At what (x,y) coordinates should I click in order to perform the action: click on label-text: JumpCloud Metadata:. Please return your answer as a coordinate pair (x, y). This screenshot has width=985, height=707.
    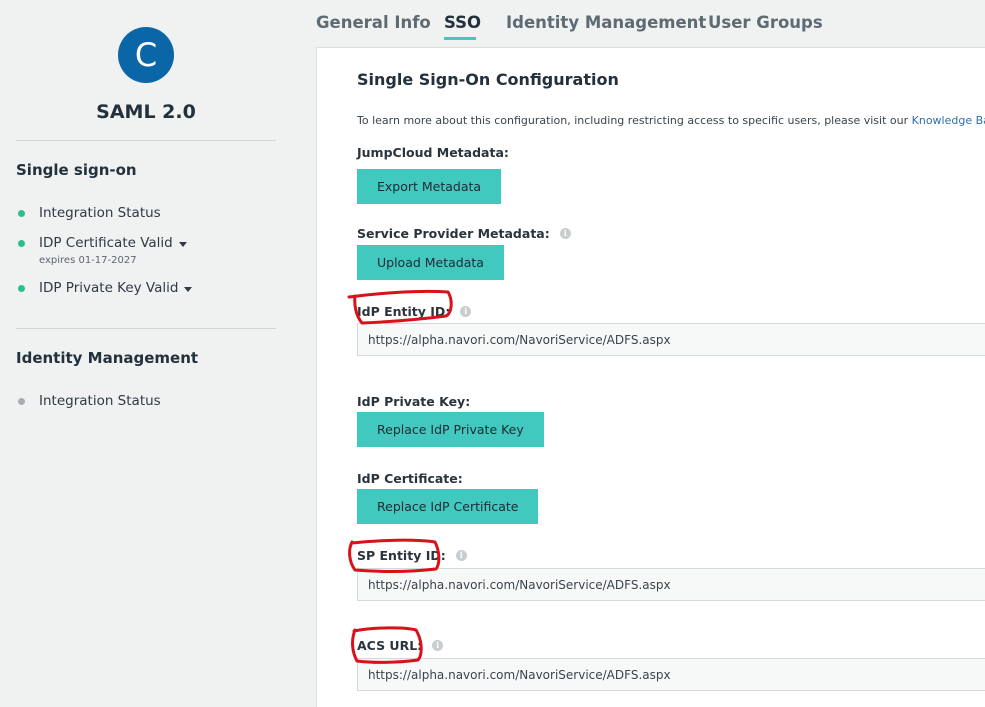
    Looking at the image, I should click on (433, 152).